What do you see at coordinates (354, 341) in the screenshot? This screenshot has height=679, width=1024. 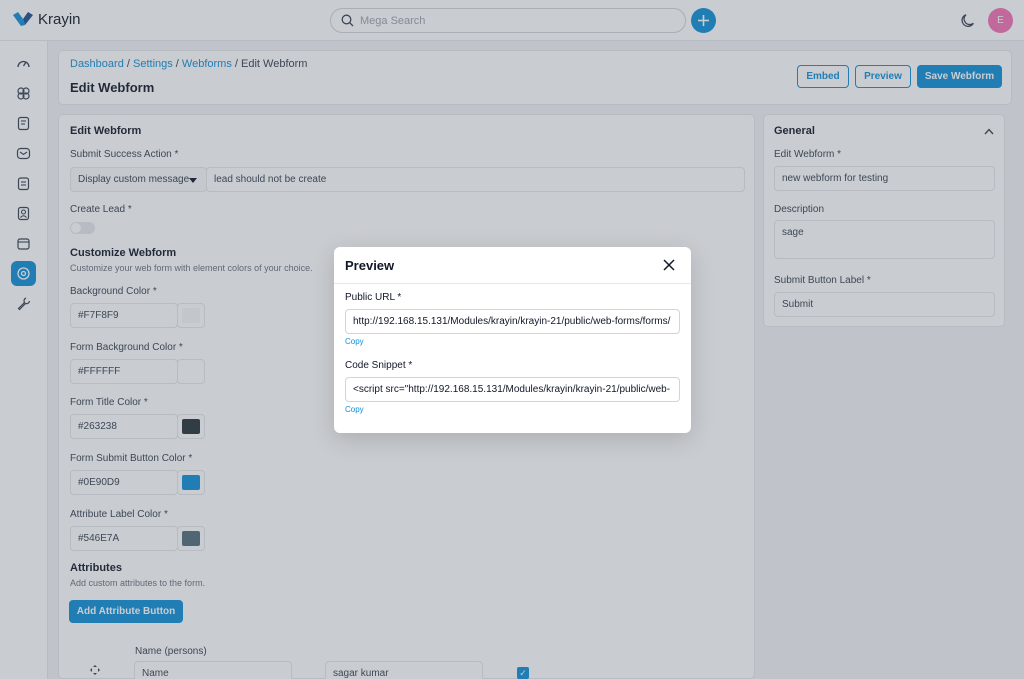 I see `copy-public-url-link: Copy` at bounding box center [354, 341].